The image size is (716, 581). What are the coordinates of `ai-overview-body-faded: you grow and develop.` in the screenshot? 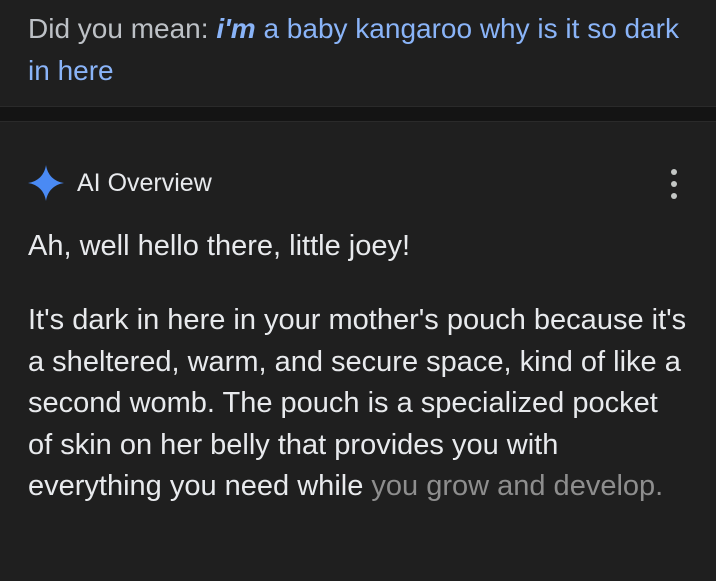 It's located at (517, 486).